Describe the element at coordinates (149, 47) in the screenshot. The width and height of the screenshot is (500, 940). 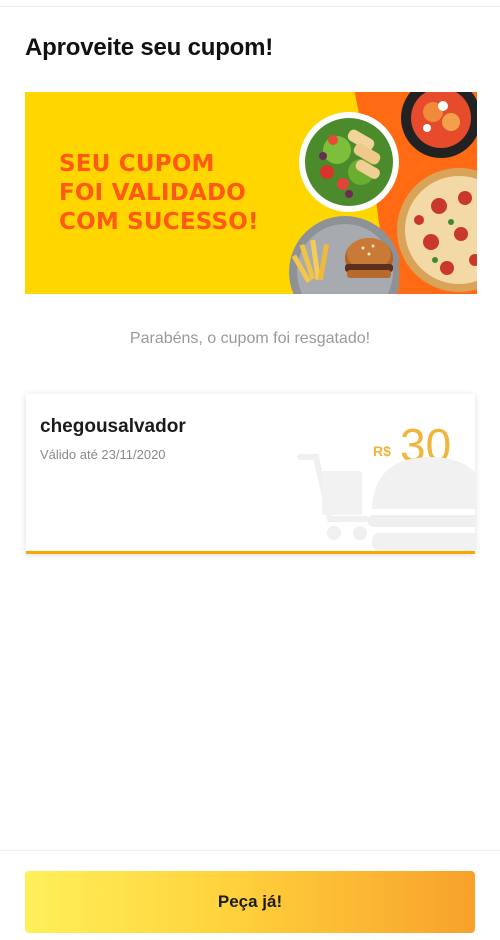
I see `page-title: Aproveite seu cupom!` at that location.